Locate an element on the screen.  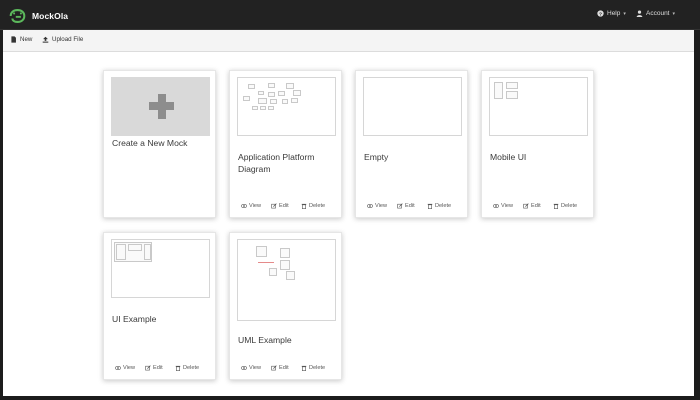
mock-card: UML Example View Edit Delete is located at coordinates (285, 306).